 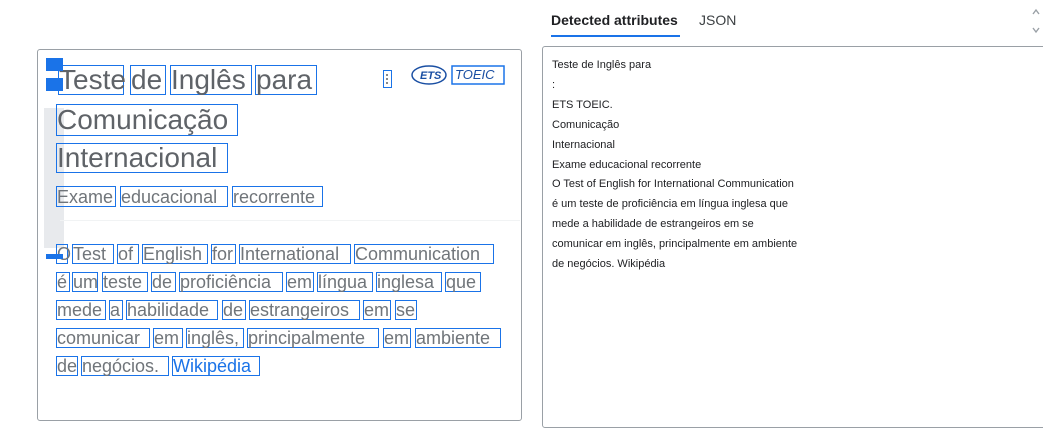 What do you see at coordinates (614, 20) in the screenshot?
I see `tab-detected-attributes: Detected attributes` at bounding box center [614, 20].